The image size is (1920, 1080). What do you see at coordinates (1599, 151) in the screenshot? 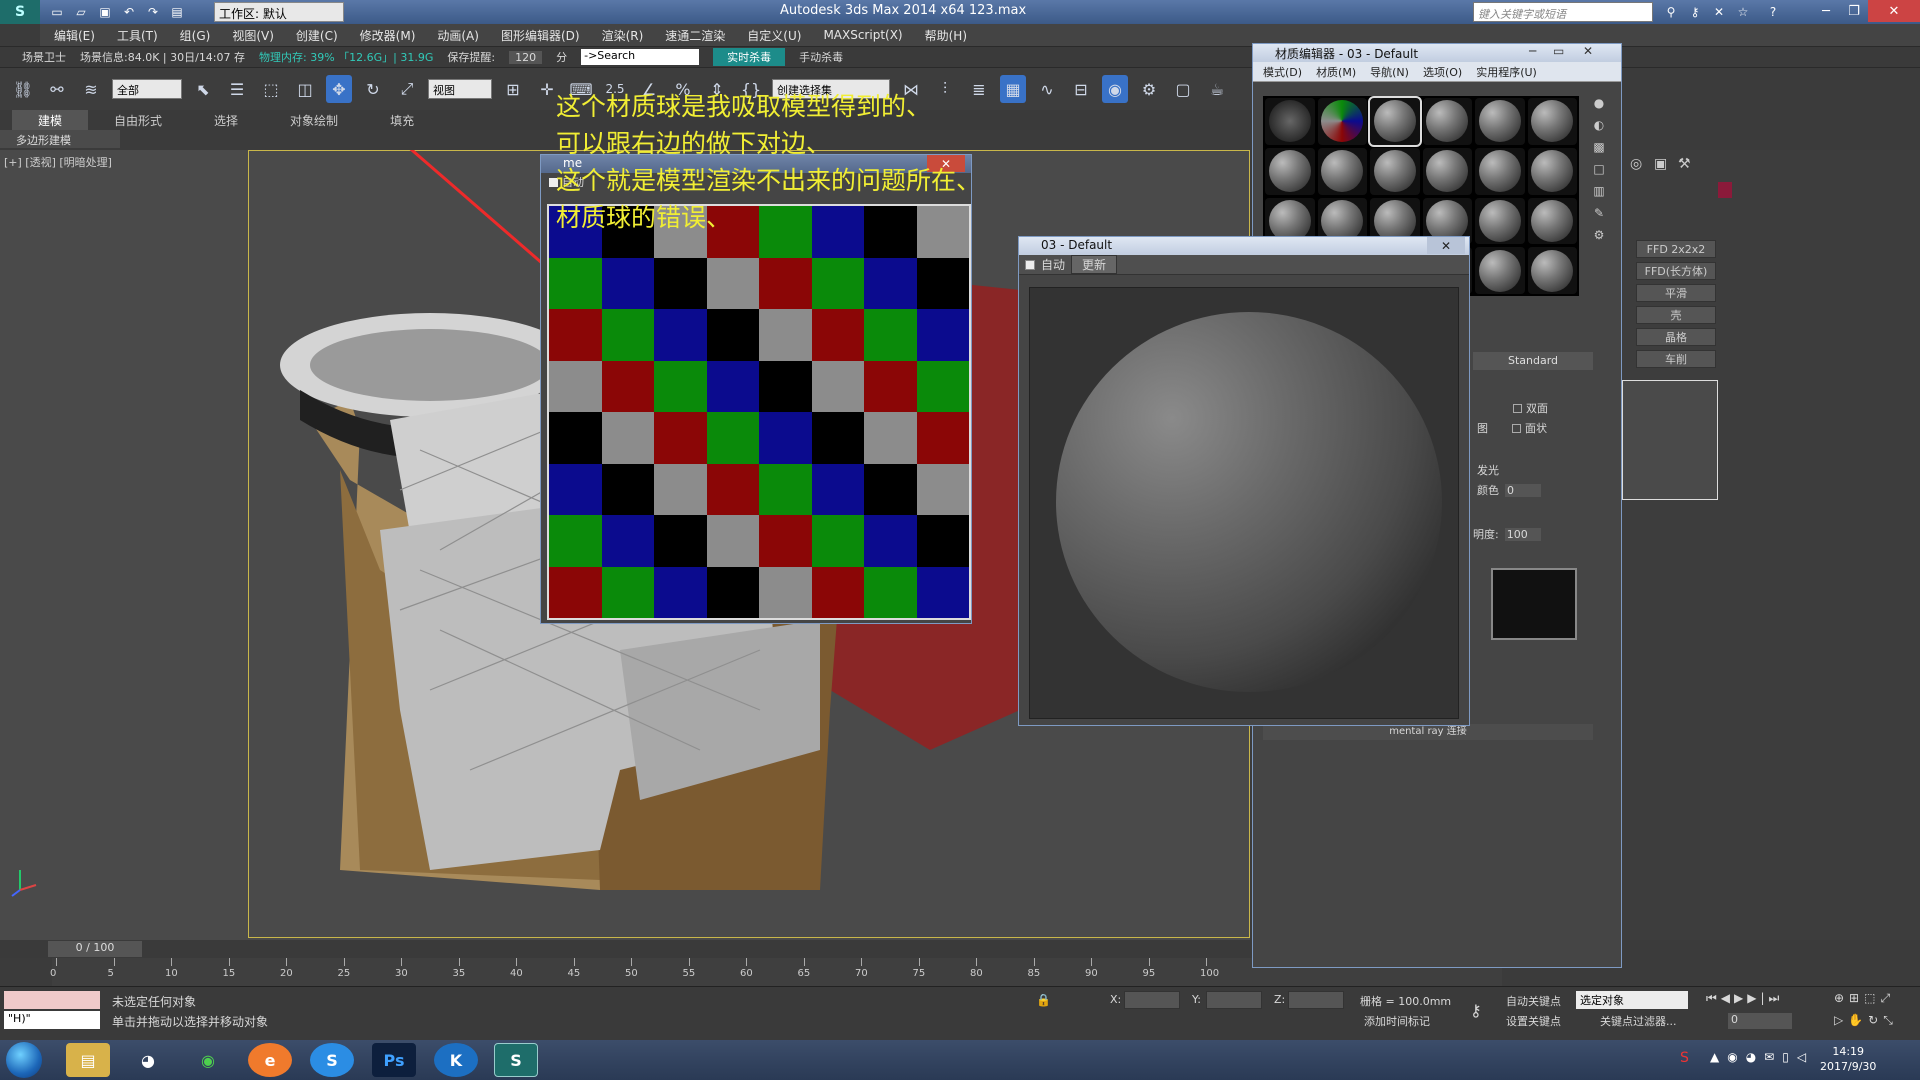
I see `background-icon: ▩` at bounding box center [1599, 151].